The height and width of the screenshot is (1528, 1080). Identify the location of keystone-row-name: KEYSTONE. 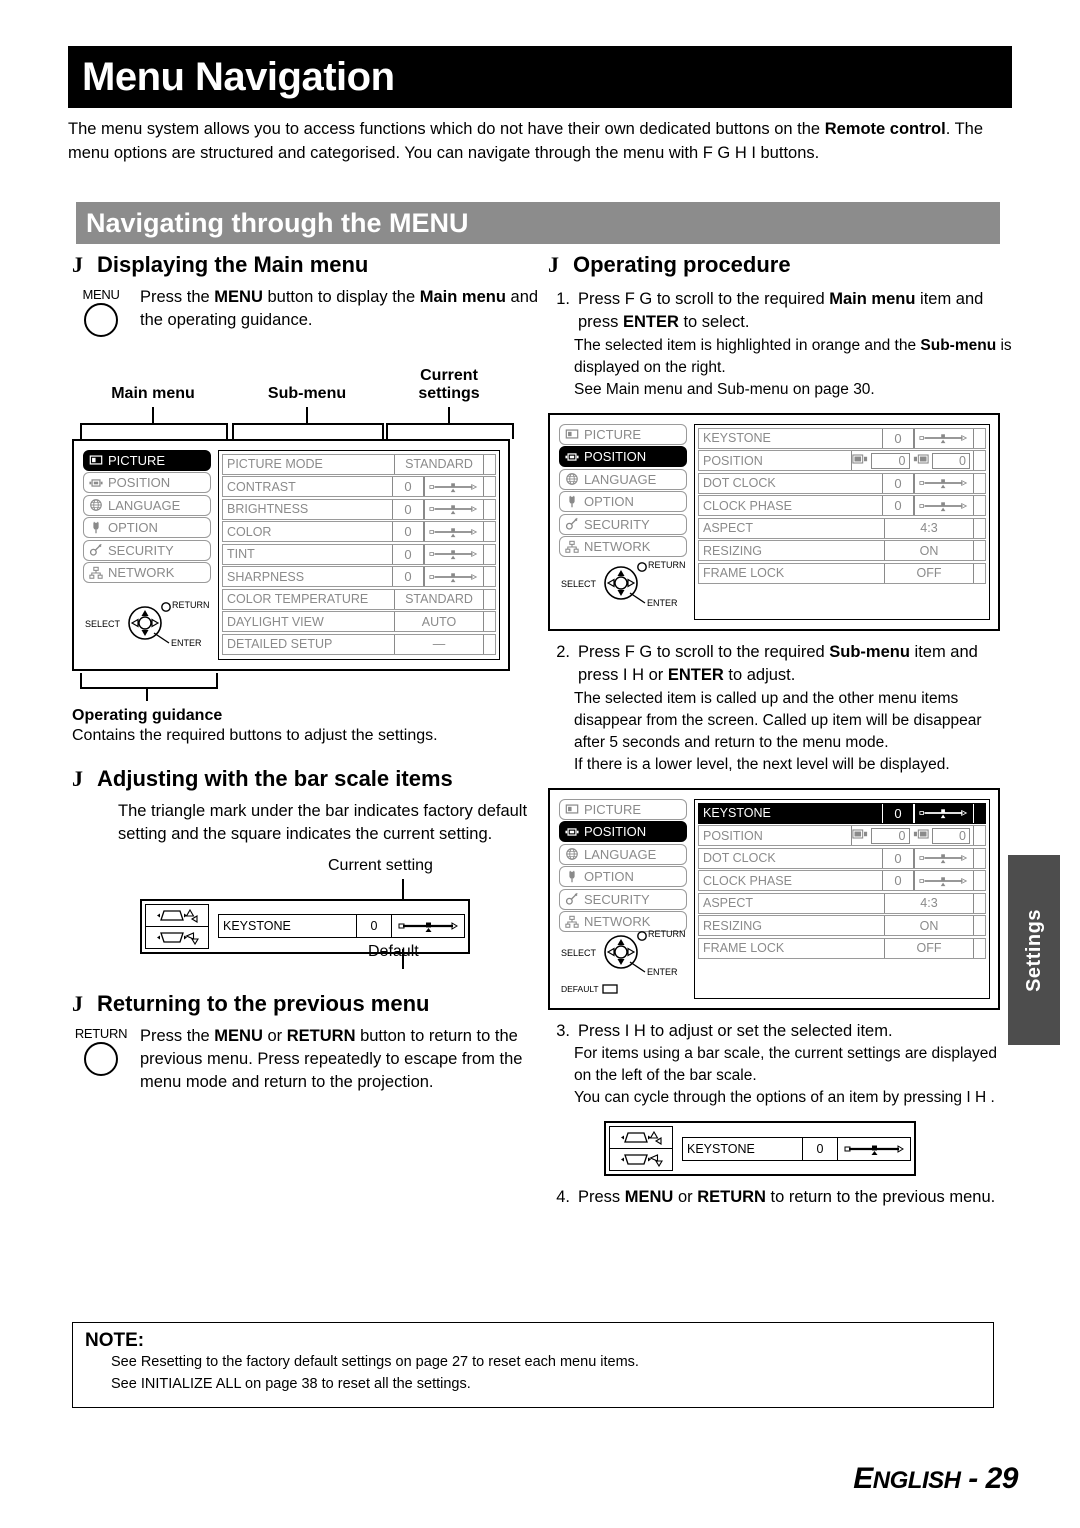
(721, 1148).